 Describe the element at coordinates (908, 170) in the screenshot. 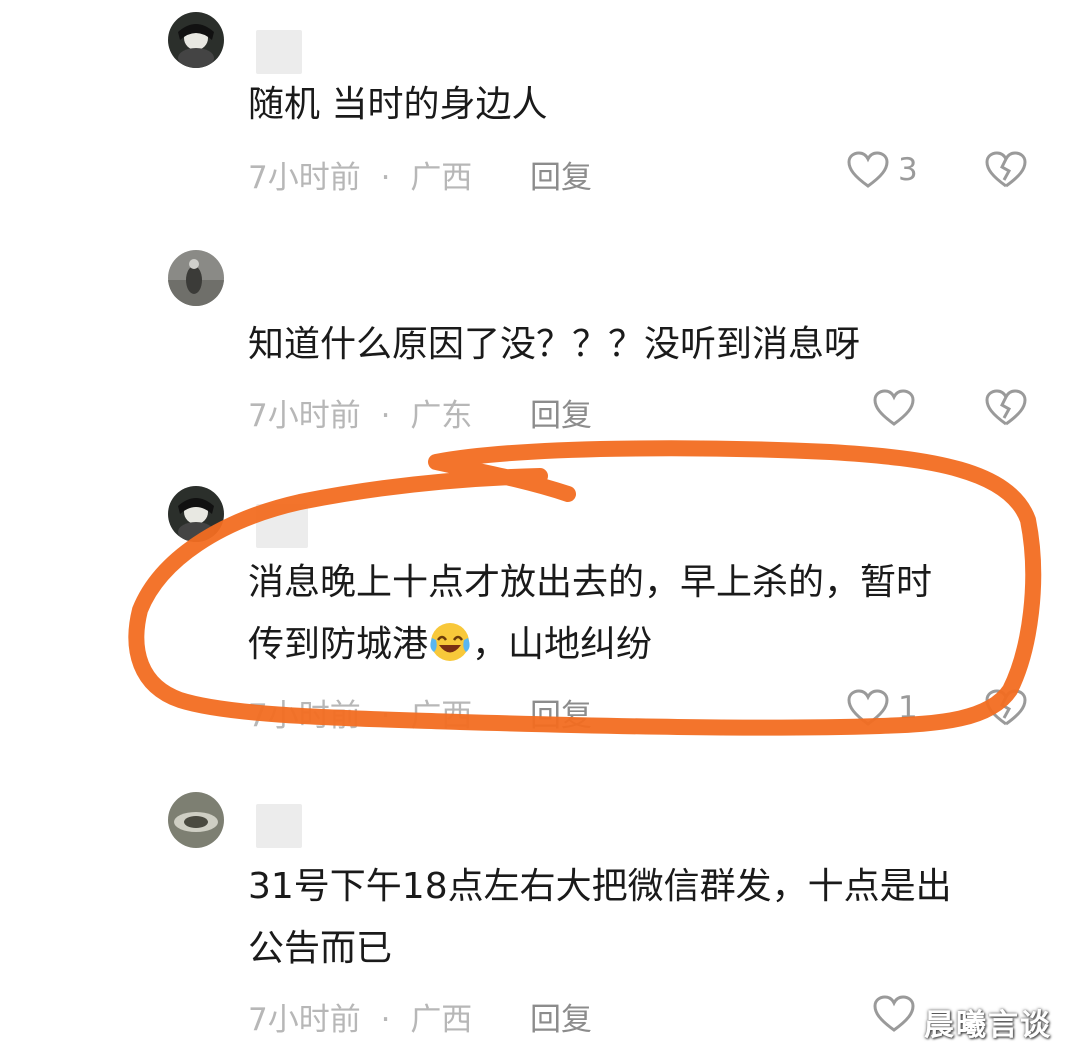

I see `like-count: 3` at that location.